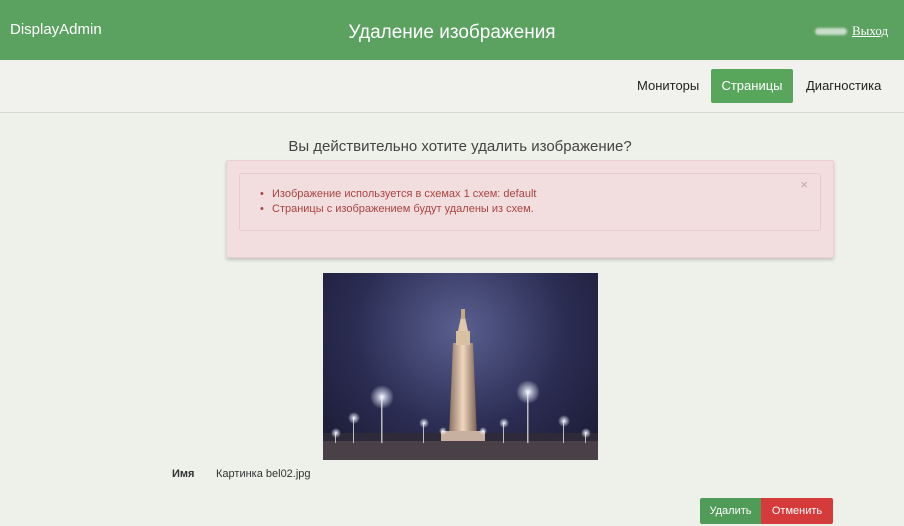 Image resolution: width=904 pixels, height=526 pixels. I want to click on nav-item-monitors: Мониторы, so click(668, 86).